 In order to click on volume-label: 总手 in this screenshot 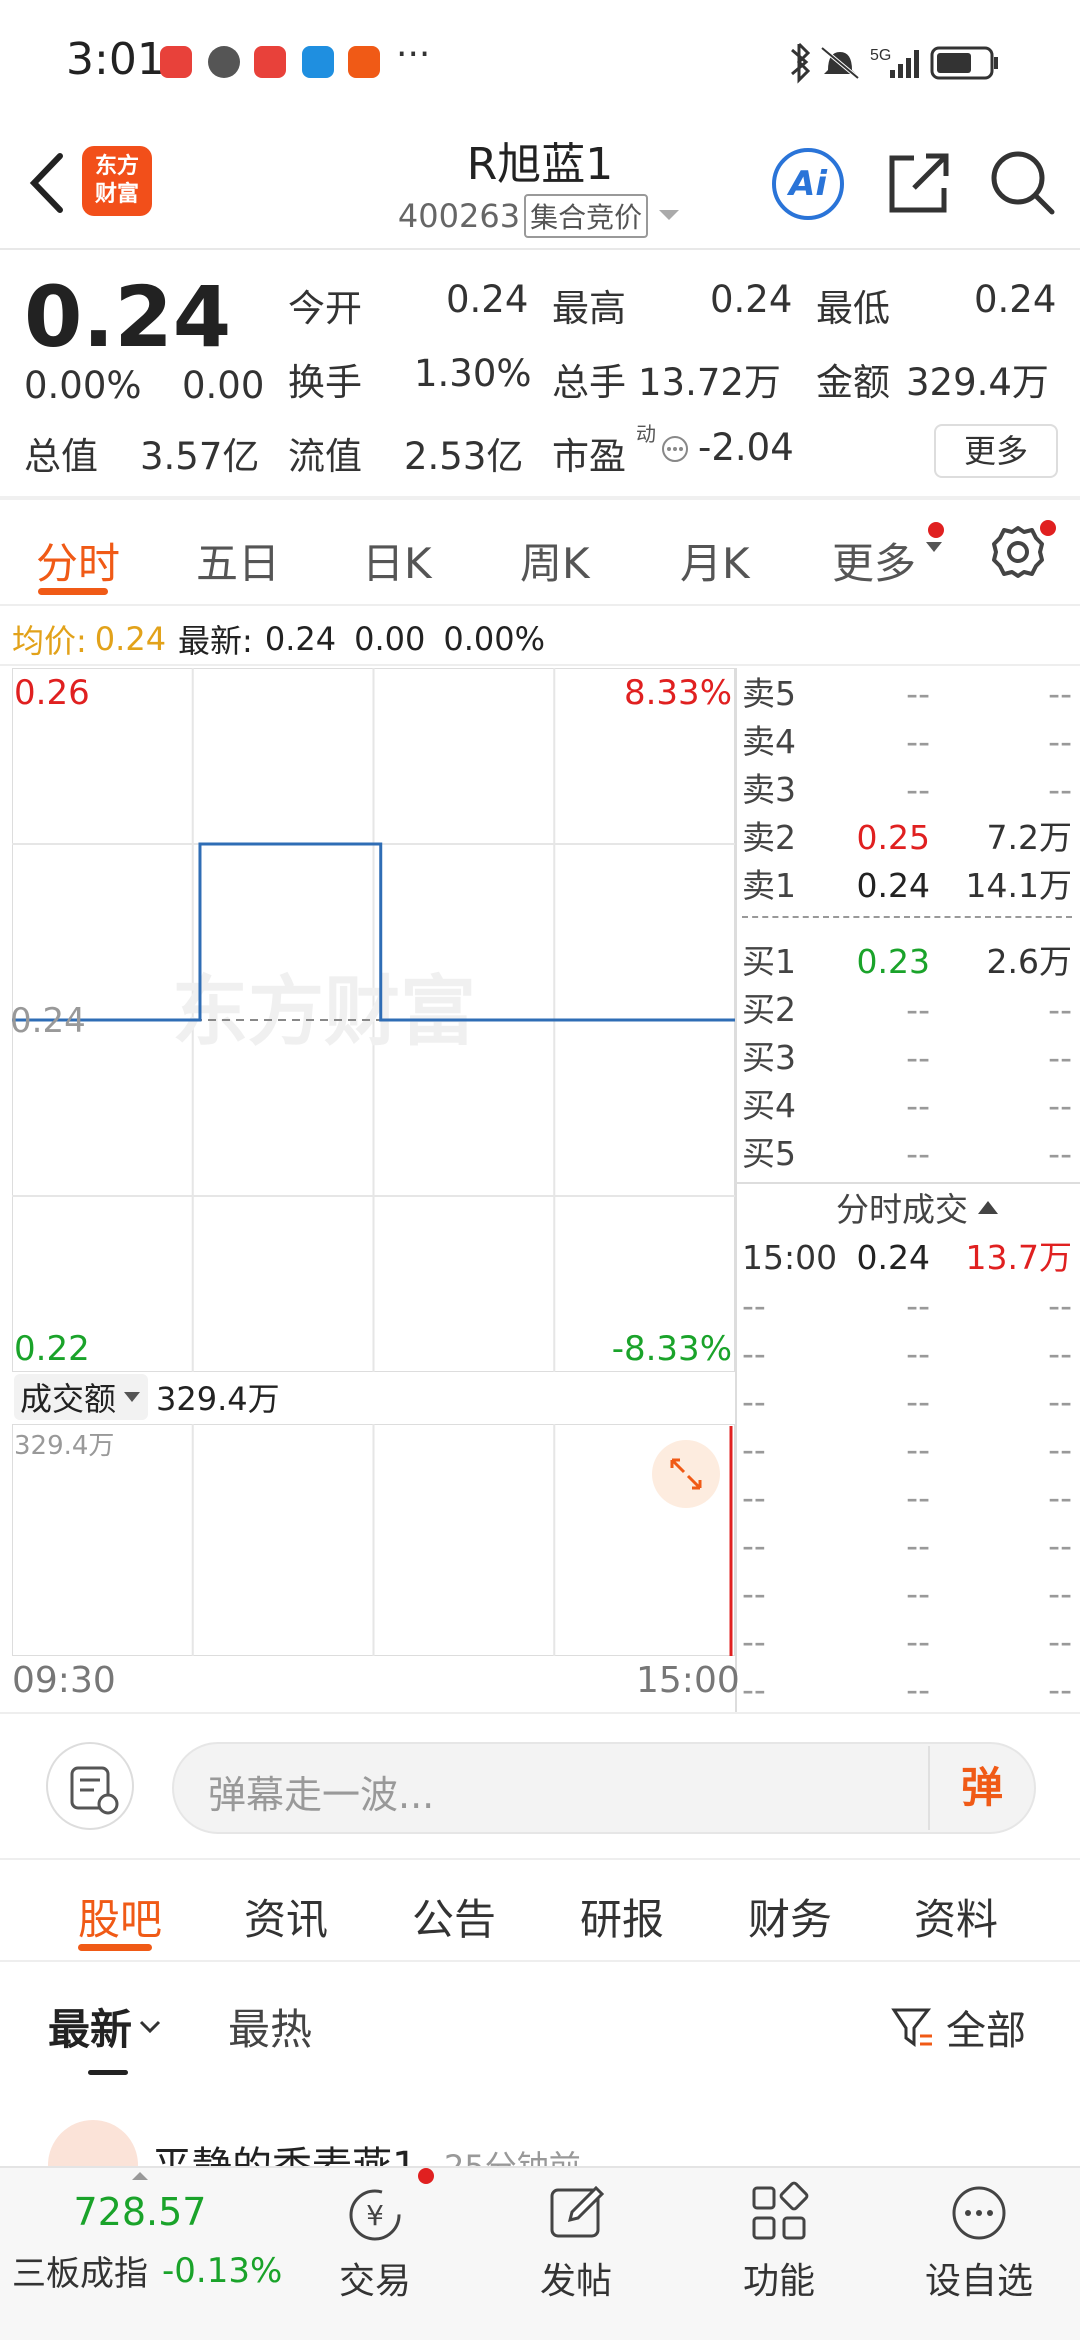, I will do `click(589, 382)`.